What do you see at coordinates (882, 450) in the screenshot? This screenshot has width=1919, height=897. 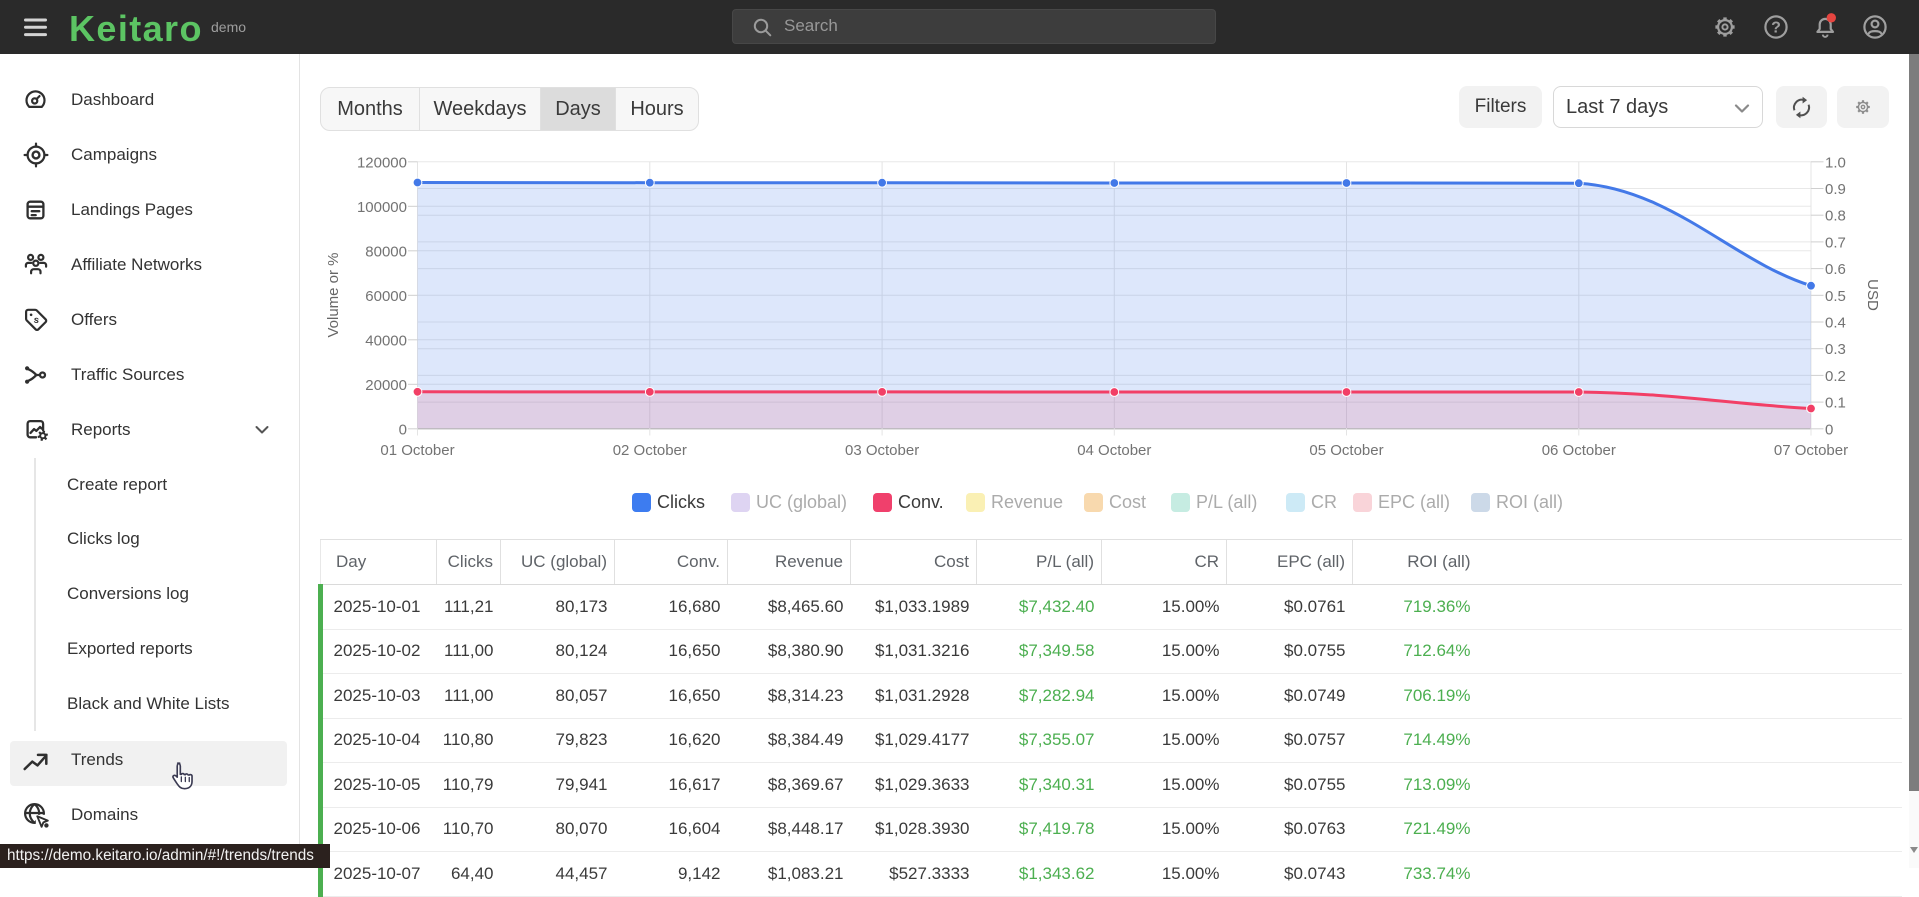 I see `svg-text: 03 October` at bounding box center [882, 450].